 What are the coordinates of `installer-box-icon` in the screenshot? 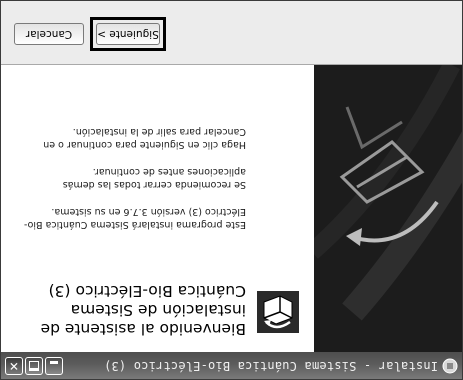 It's located at (278, 312).